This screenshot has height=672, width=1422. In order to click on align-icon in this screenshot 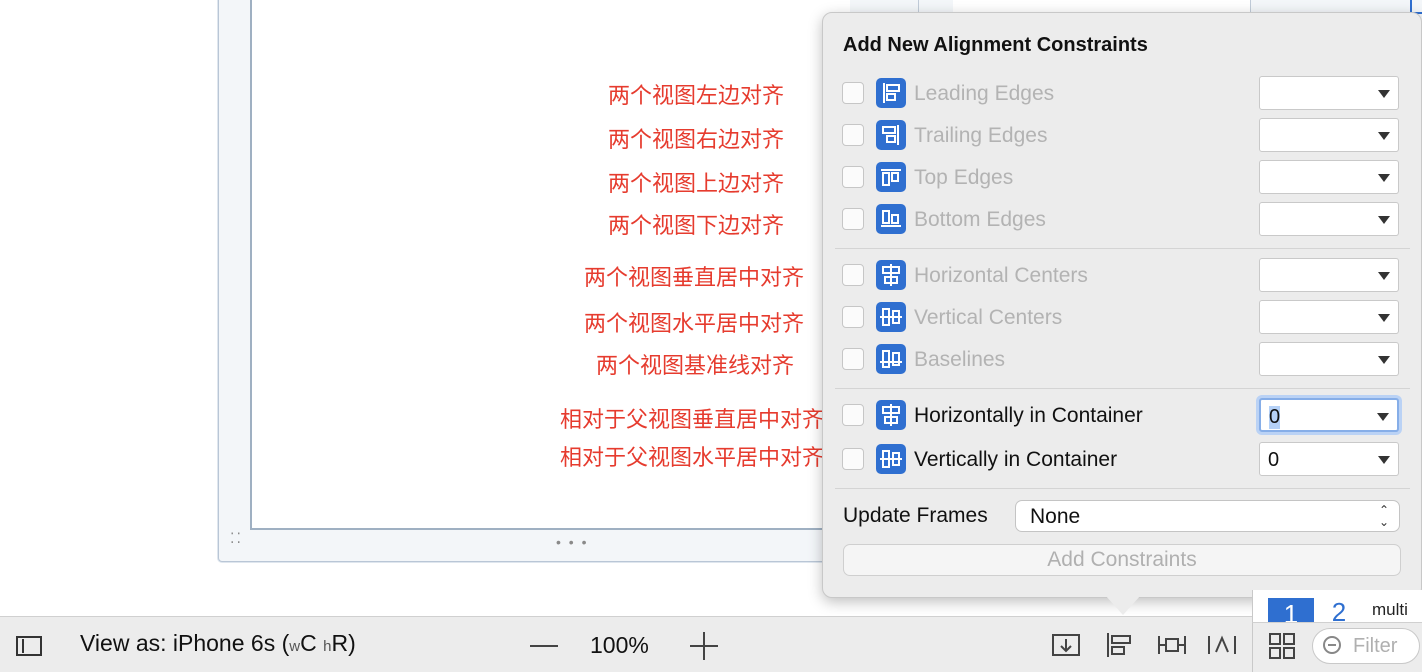, I will do `click(1120, 645)`.